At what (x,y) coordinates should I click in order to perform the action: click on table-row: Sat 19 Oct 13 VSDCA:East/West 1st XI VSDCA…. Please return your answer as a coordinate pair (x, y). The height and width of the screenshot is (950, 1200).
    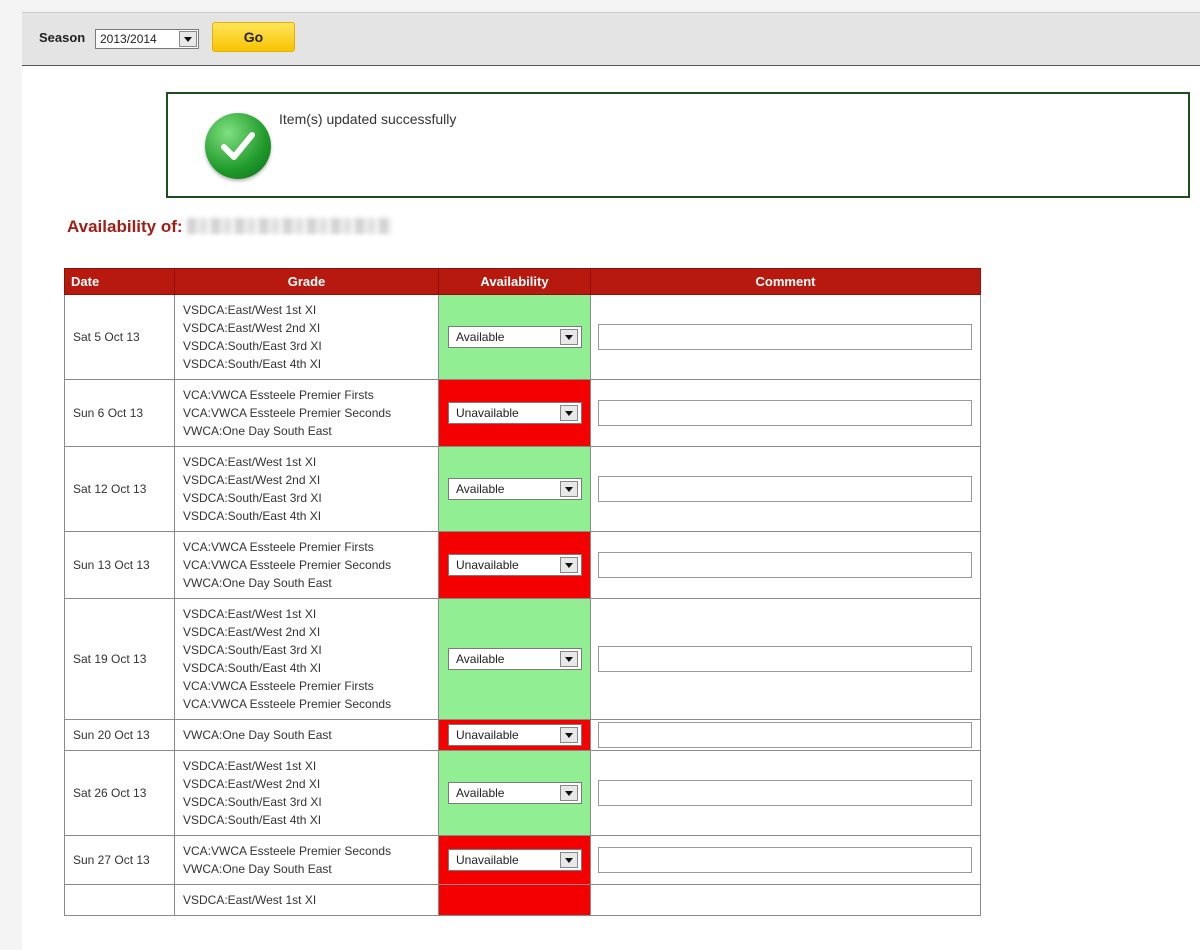
    Looking at the image, I should click on (522, 659).